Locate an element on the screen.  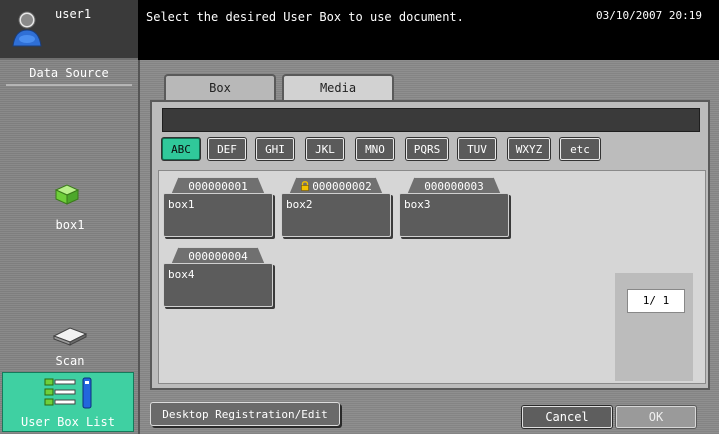
tab-box: Box is located at coordinates (220, 87).